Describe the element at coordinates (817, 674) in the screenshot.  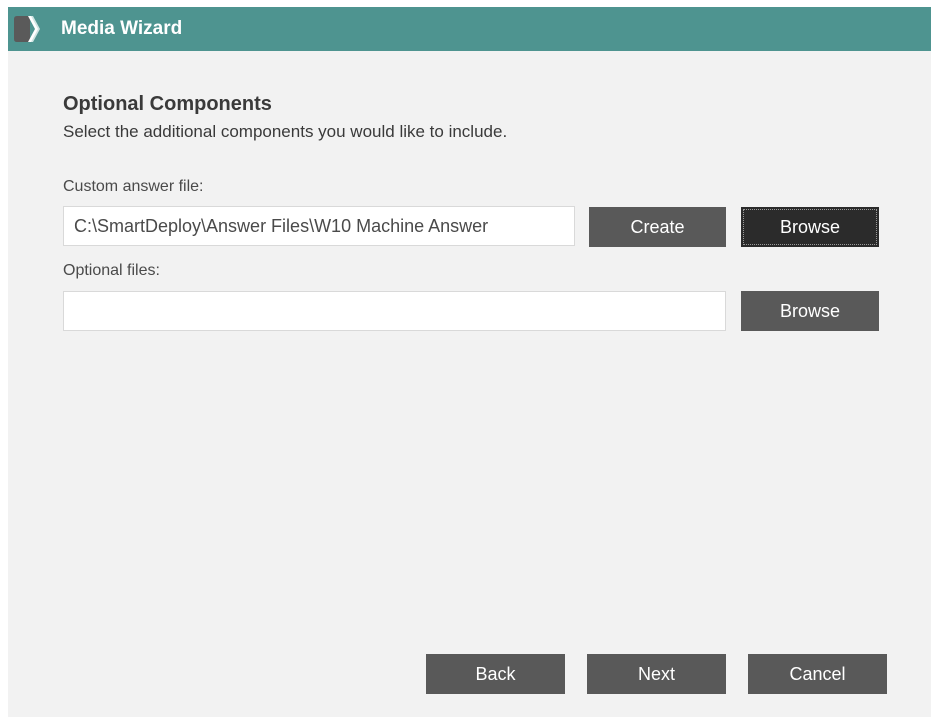
I see `cancel-button: Cancel` at that location.